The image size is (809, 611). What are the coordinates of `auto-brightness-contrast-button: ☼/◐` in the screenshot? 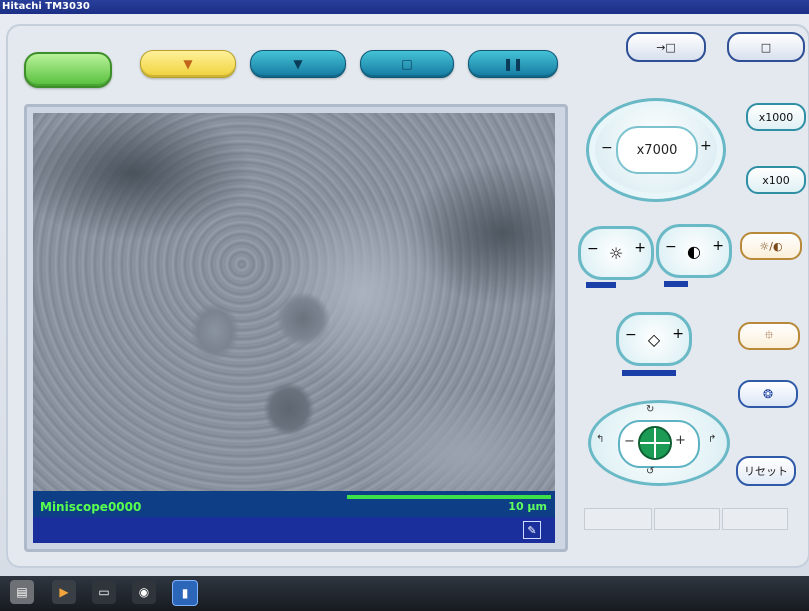 It's located at (771, 246).